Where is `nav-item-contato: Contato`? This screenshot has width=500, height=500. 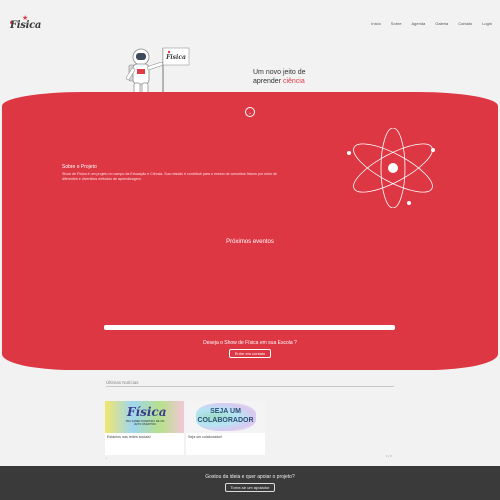 nav-item-contato: Contato is located at coordinates (465, 23).